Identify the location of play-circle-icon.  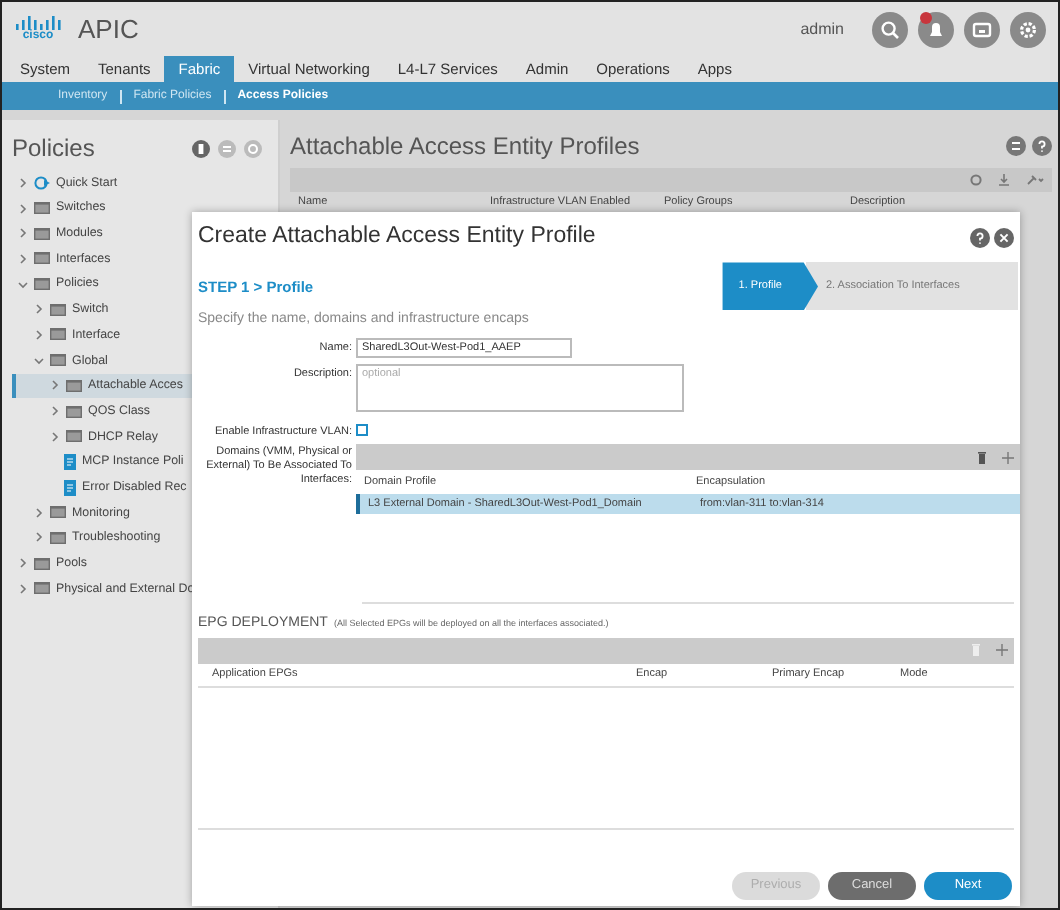
(42, 182).